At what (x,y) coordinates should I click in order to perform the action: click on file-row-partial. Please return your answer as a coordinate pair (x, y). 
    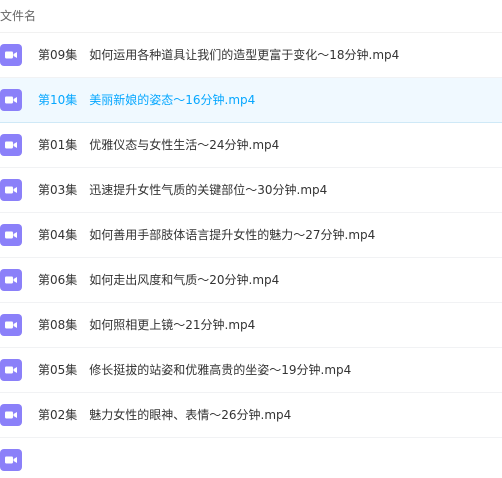
    Looking at the image, I should click on (251, 458).